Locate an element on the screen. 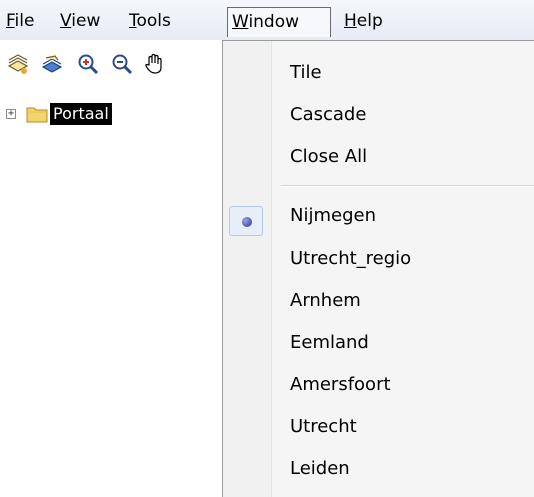  menu-bar: File View Tools Window Help is located at coordinates (267, 20).